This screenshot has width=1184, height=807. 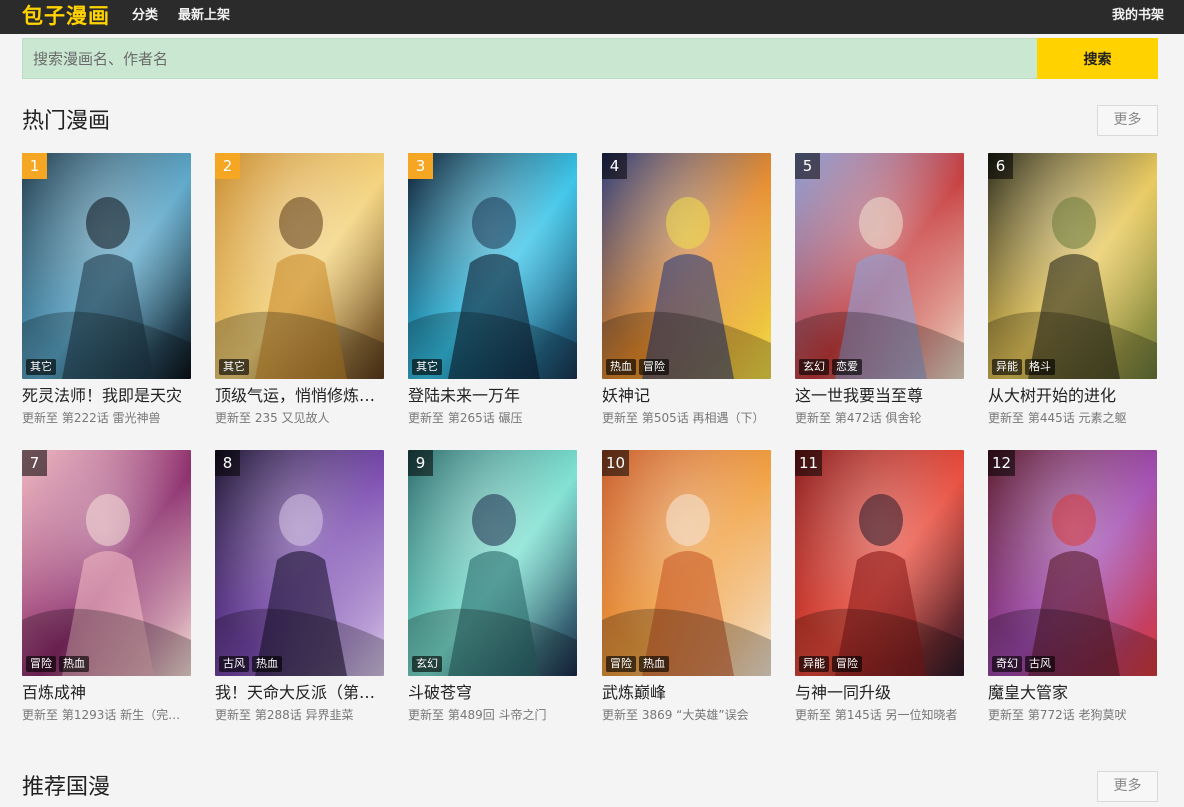 What do you see at coordinates (492, 693) in the screenshot?
I see `comic-title: 斗破苍穹` at bounding box center [492, 693].